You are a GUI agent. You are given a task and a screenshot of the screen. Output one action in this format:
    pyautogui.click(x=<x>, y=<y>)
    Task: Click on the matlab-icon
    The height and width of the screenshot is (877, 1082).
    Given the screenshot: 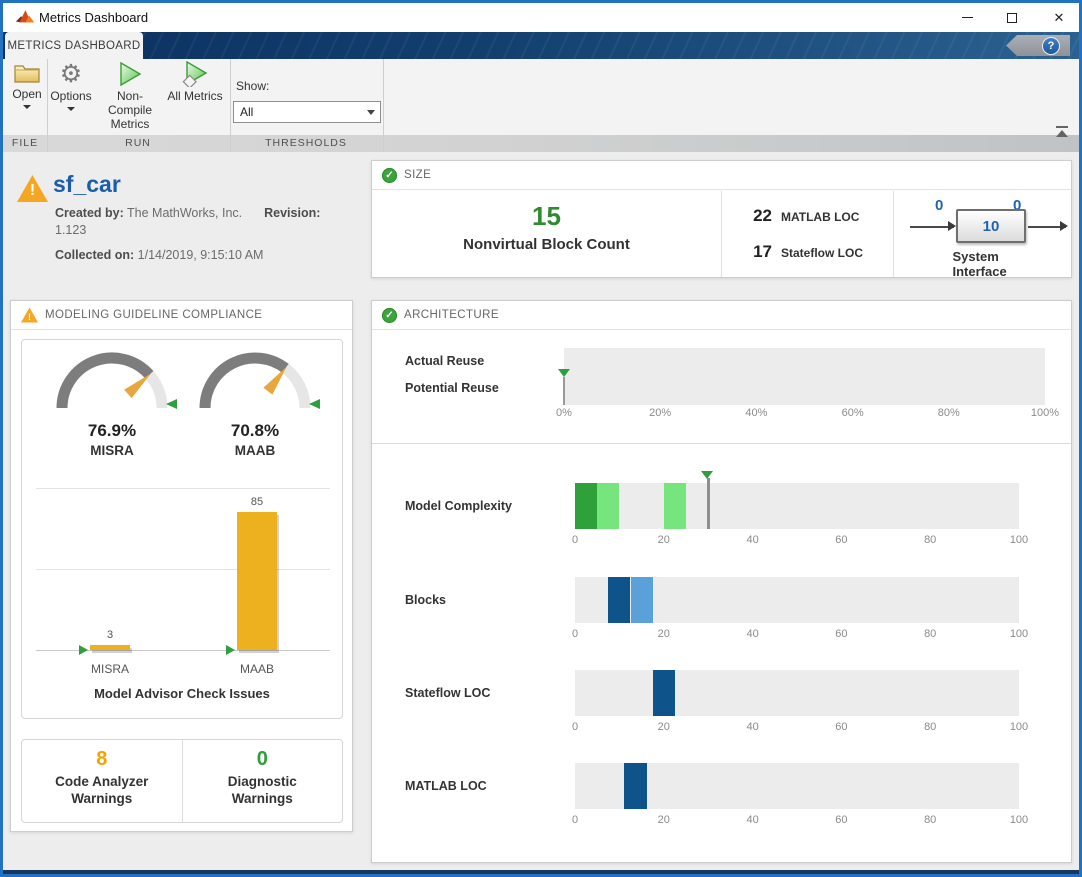 What is the action you would take?
    pyautogui.click(x=25, y=16)
    